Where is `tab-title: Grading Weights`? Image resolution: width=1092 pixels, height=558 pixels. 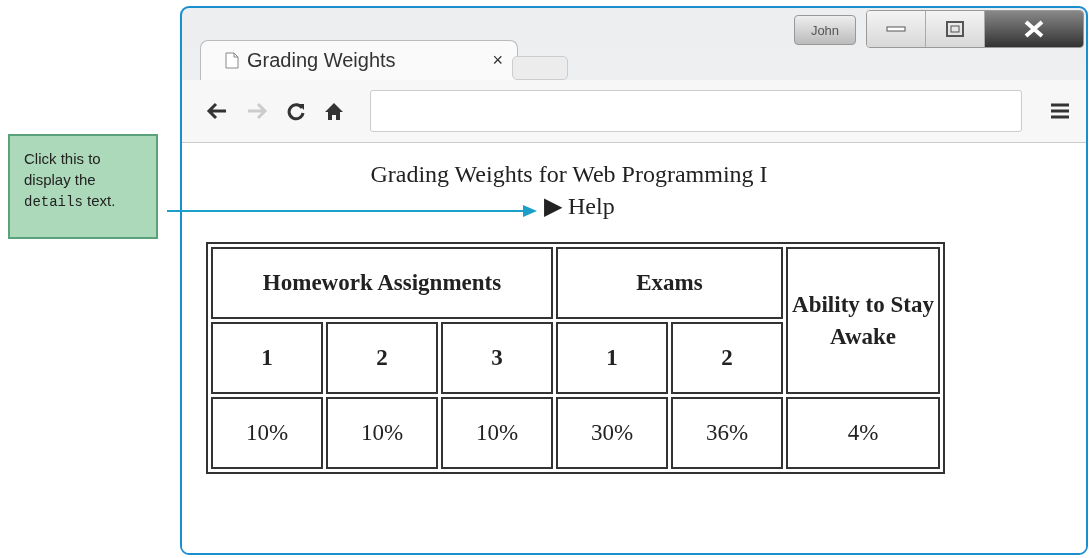
tab-title: Grading Weights is located at coordinates (322, 60).